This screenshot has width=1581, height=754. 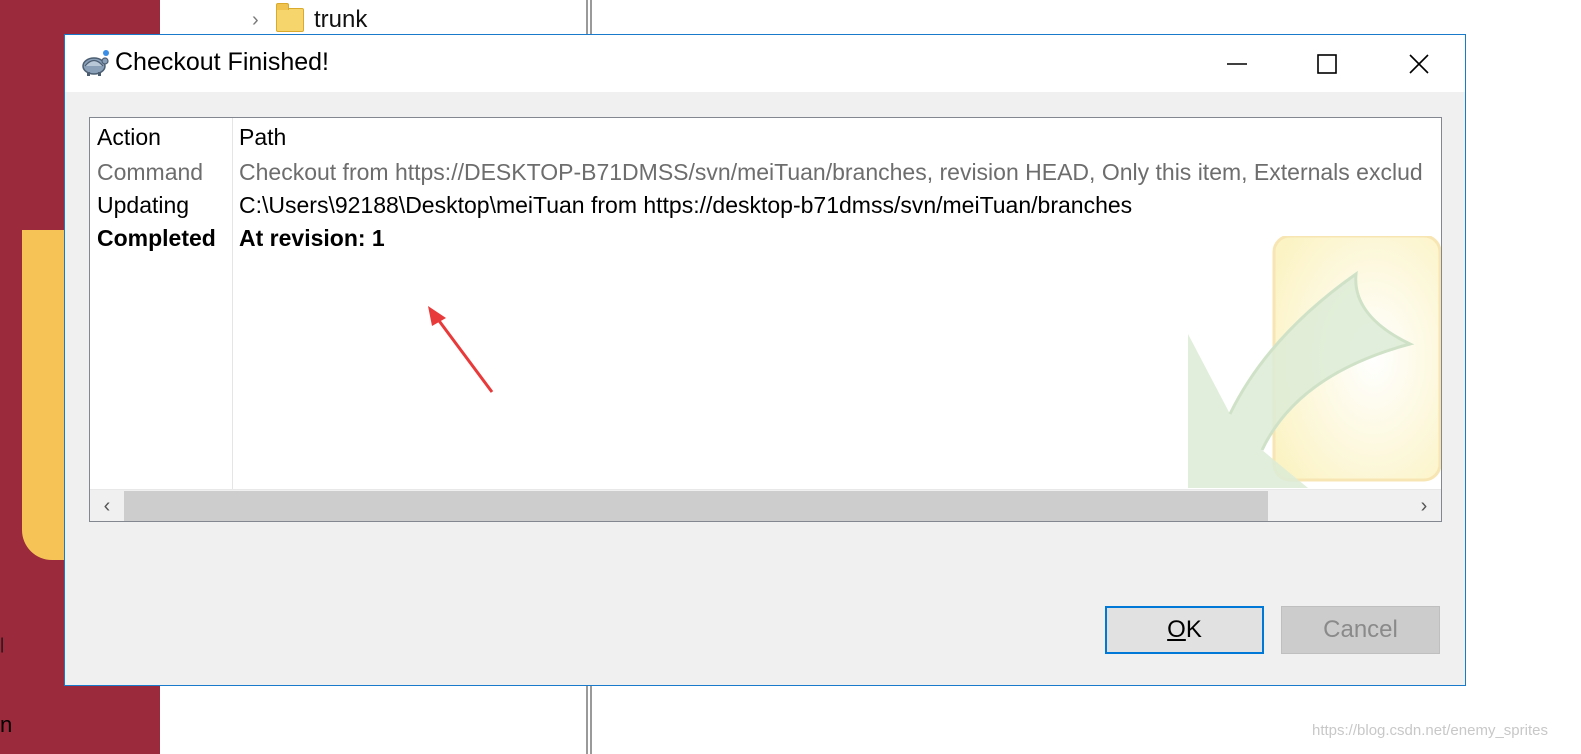 What do you see at coordinates (461, 349) in the screenshot?
I see `annotation-arrow-icon` at bounding box center [461, 349].